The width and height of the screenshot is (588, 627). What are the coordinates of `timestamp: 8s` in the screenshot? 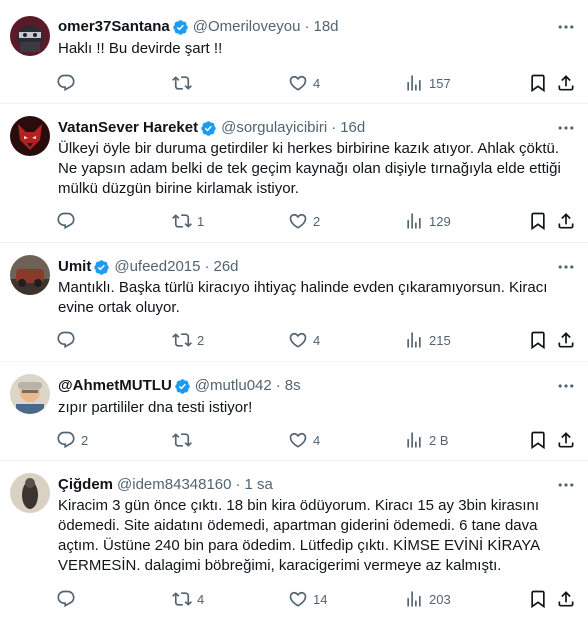 It's located at (293, 386).